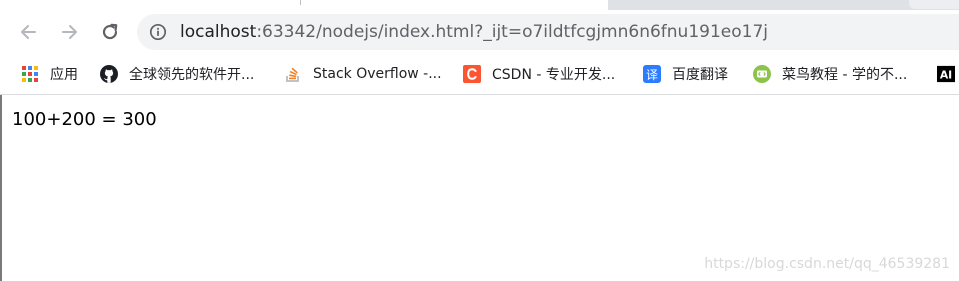 The width and height of the screenshot is (959, 281). Describe the element at coordinates (472, 74) in the screenshot. I see `csdn-icon` at that location.